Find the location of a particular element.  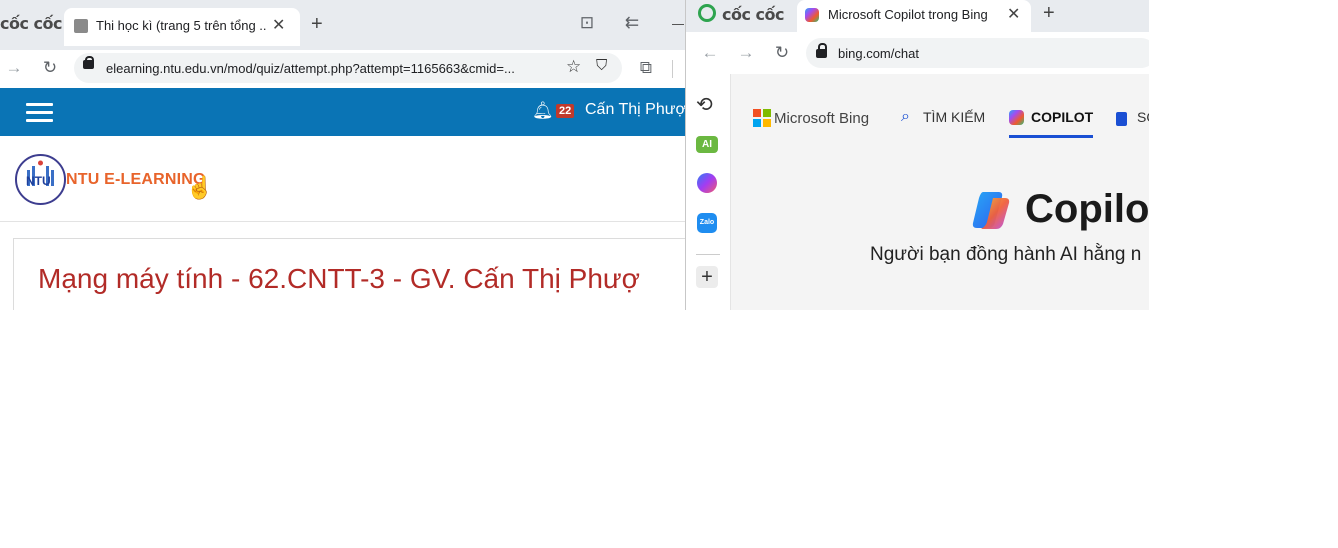

browser-sidebar: ⟲ AI Zalo + is located at coordinates (708, 192).